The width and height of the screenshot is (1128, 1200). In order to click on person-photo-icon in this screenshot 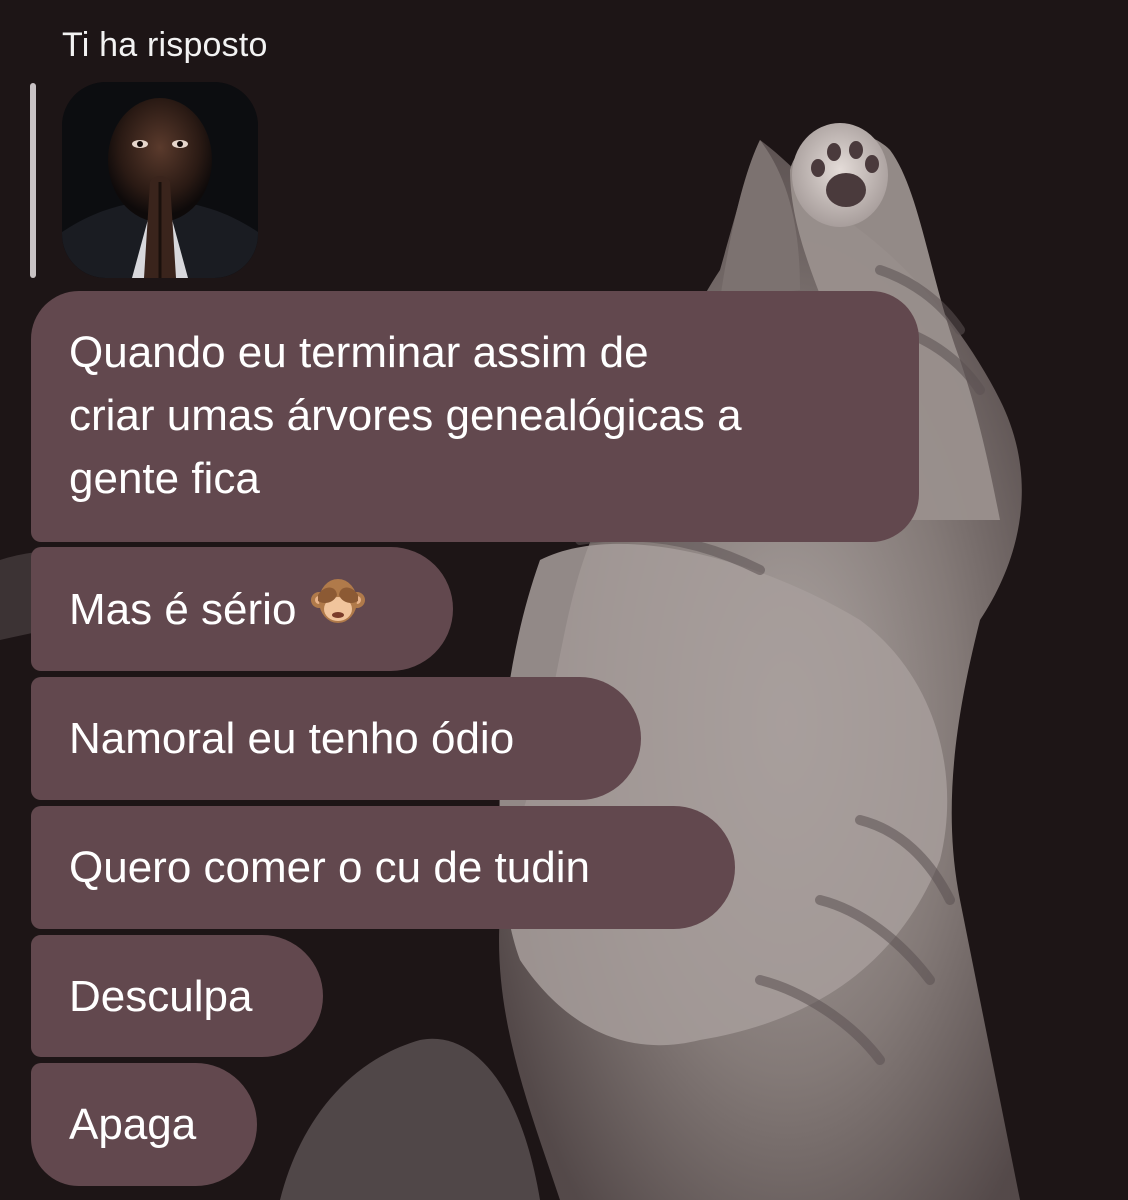, I will do `click(160, 180)`.